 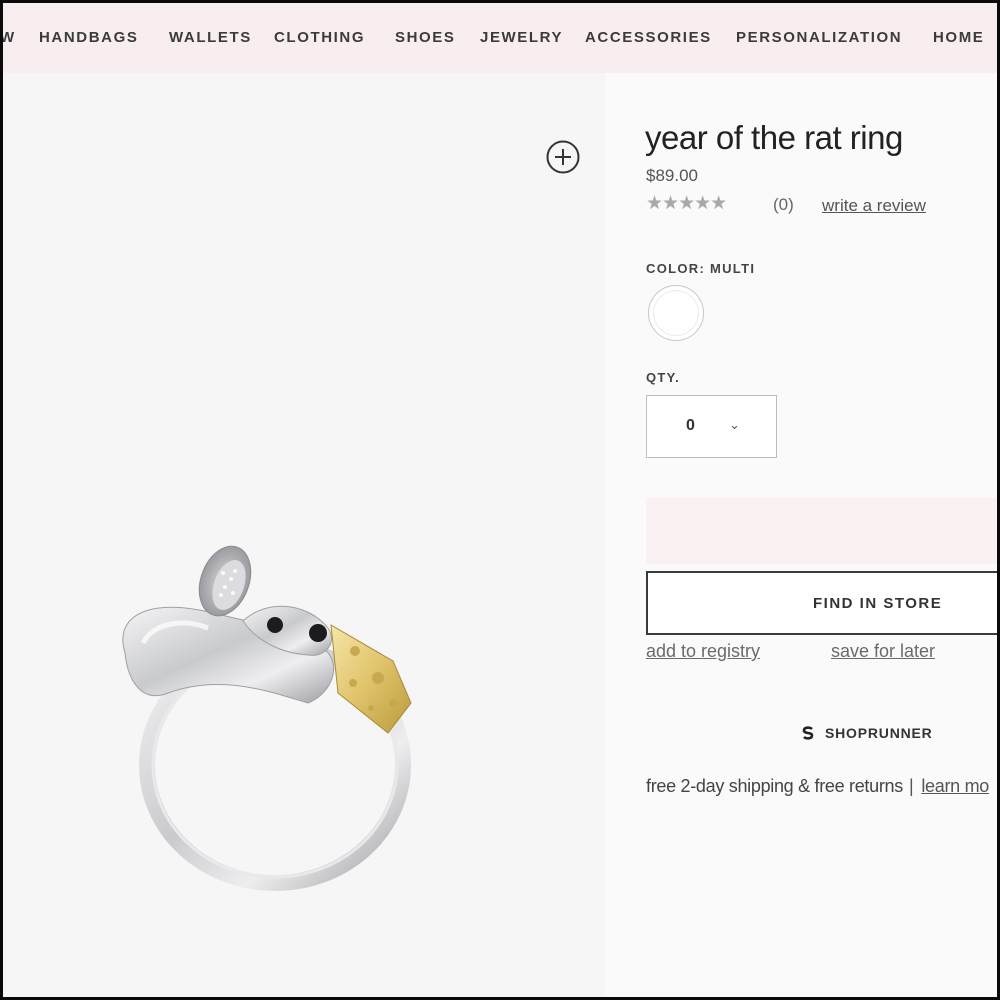 What do you see at coordinates (672, 175) in the screenshot?
I see `product-price: $89.00` at bounding box center [672, 175].